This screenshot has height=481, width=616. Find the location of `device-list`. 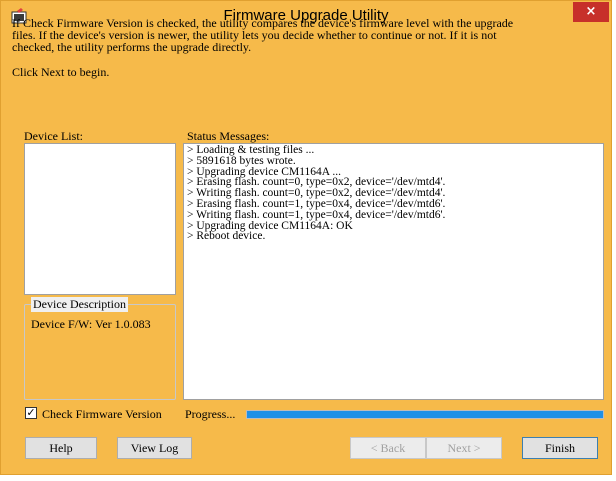

device-list is located at coordinates (100, 219).